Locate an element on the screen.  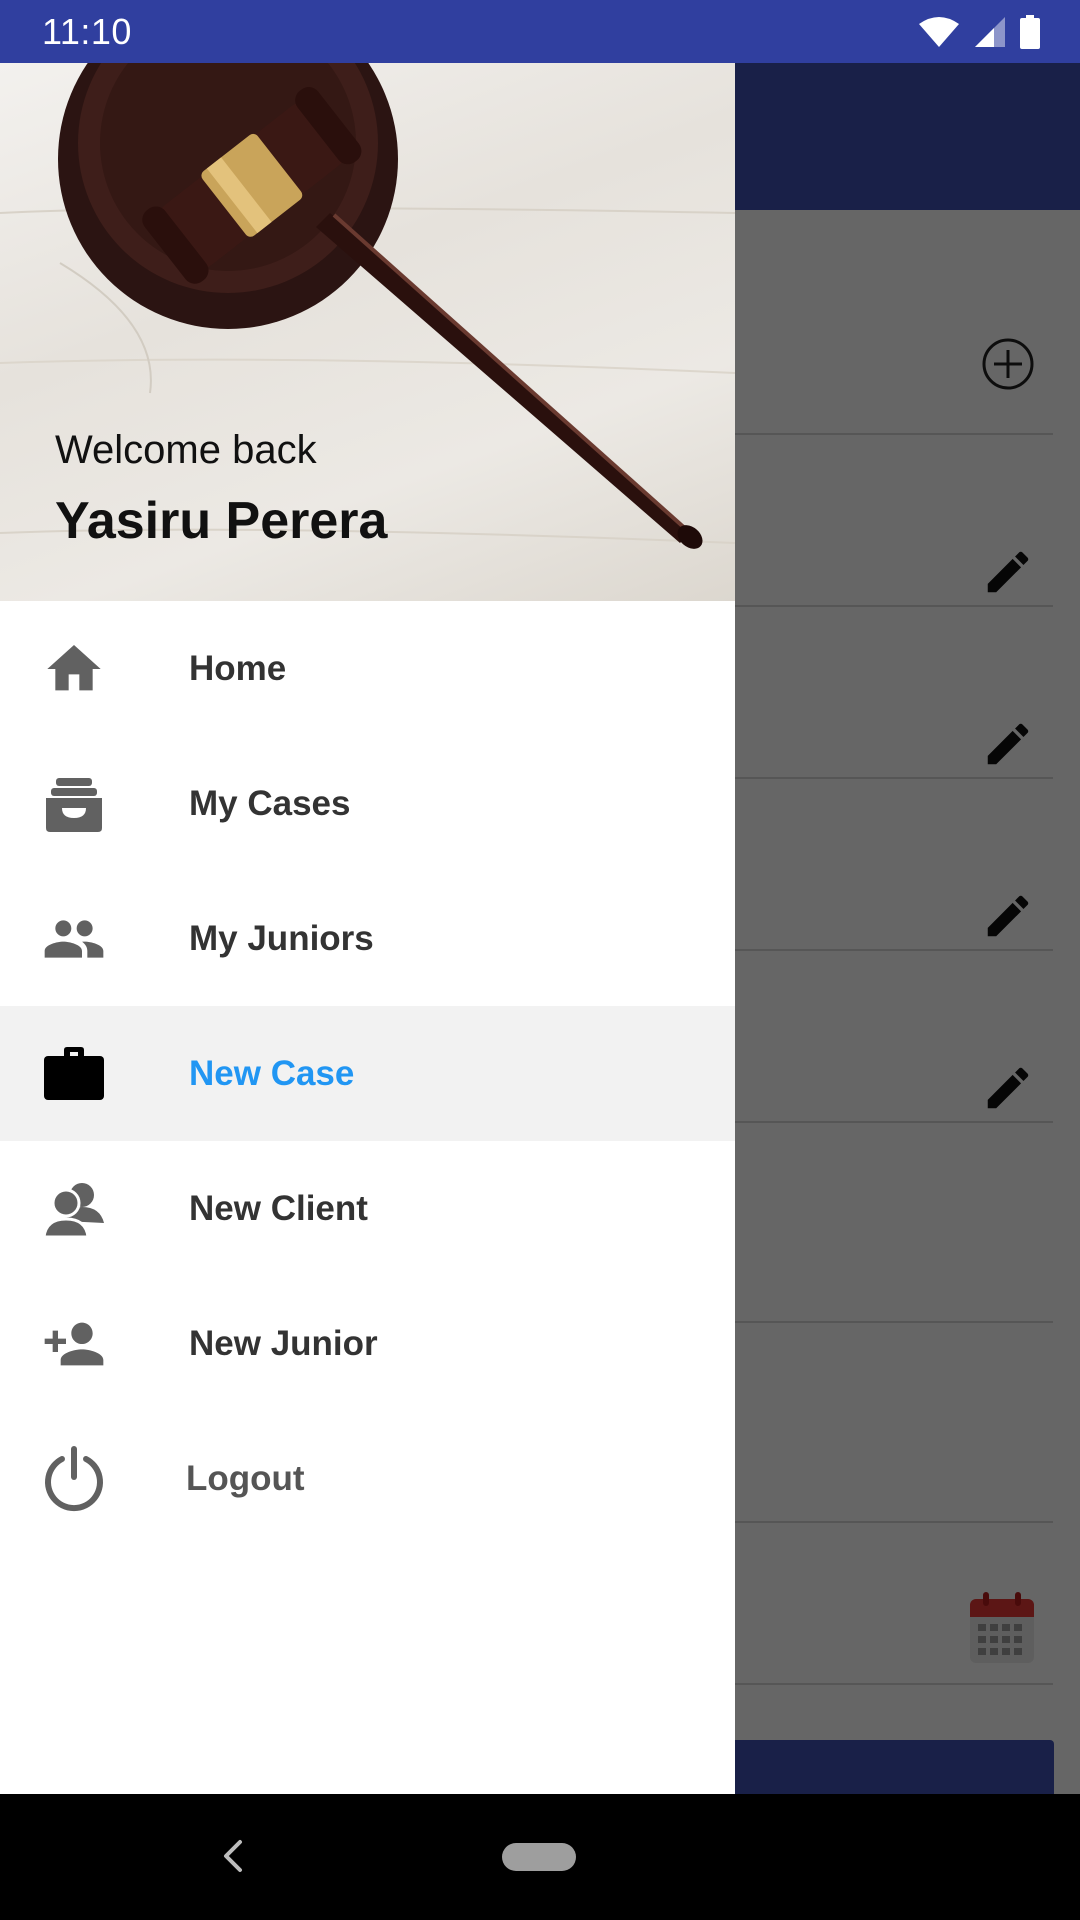
menu-item-new-junior: New Junior is located at coordinates (367, 1343).